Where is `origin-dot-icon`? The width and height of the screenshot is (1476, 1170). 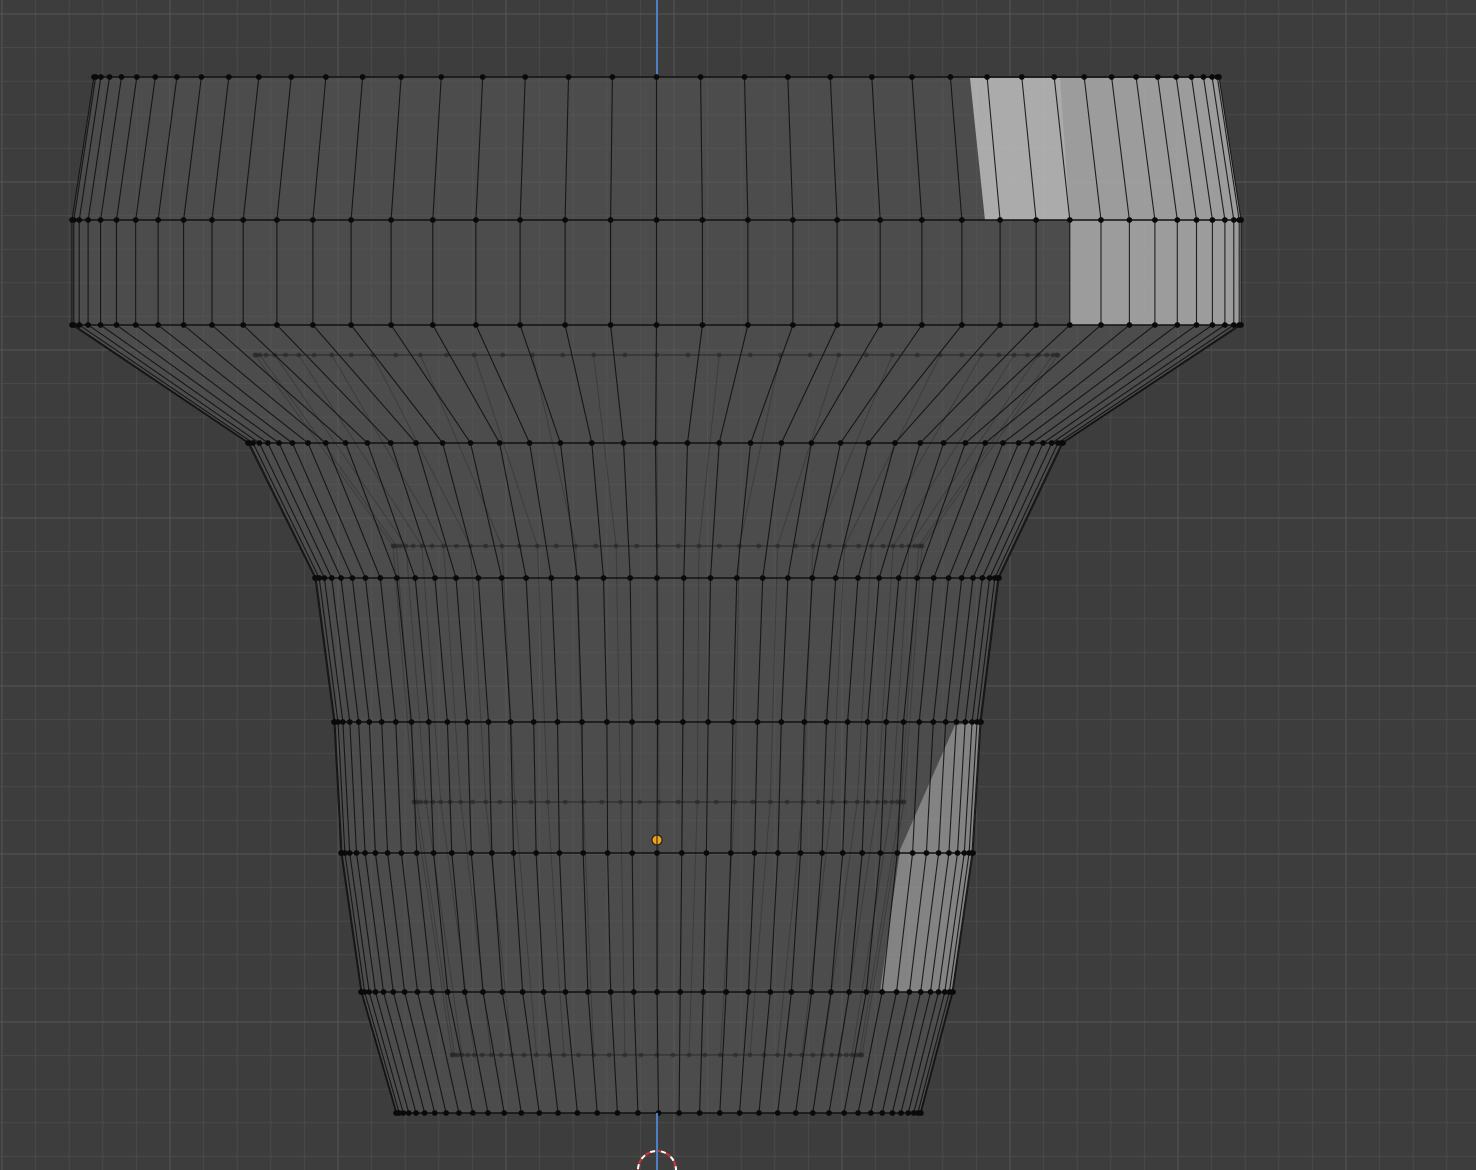
origin-dot-icon is located at coordinates (657, 840).